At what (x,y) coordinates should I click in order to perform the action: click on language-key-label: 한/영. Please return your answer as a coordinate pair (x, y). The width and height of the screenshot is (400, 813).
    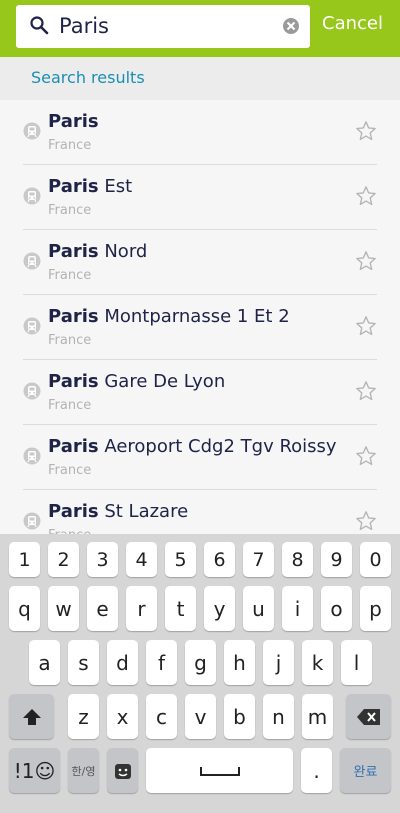
    Looking at the image, I should click on (83, 771).